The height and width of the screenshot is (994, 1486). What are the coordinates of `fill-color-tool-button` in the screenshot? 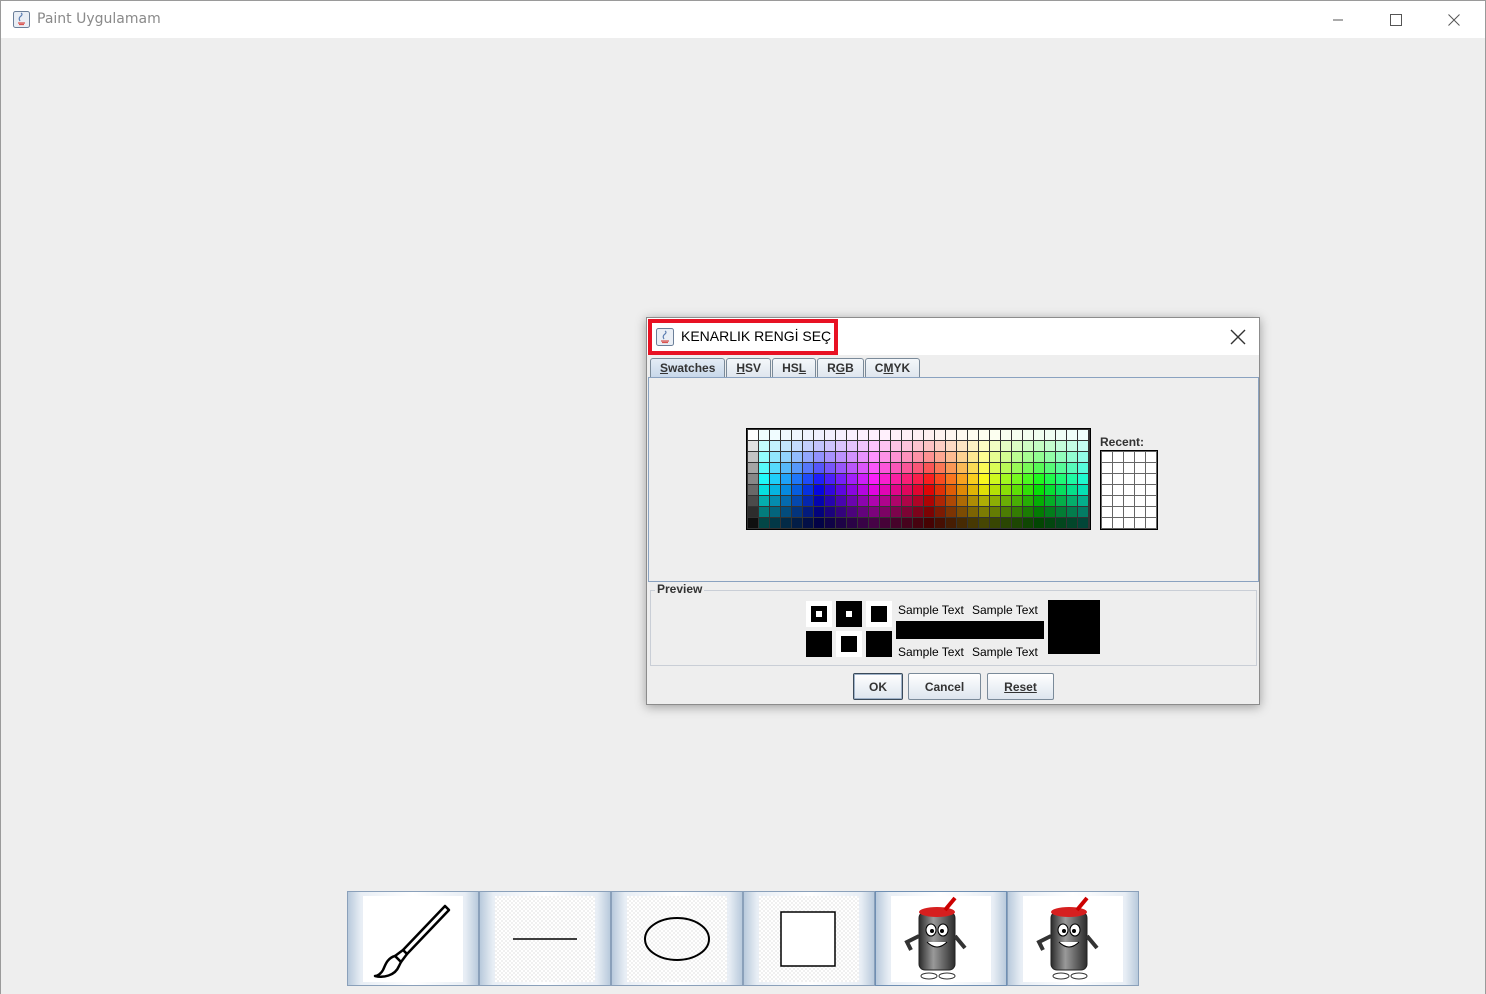 It's located at (1073, 938).